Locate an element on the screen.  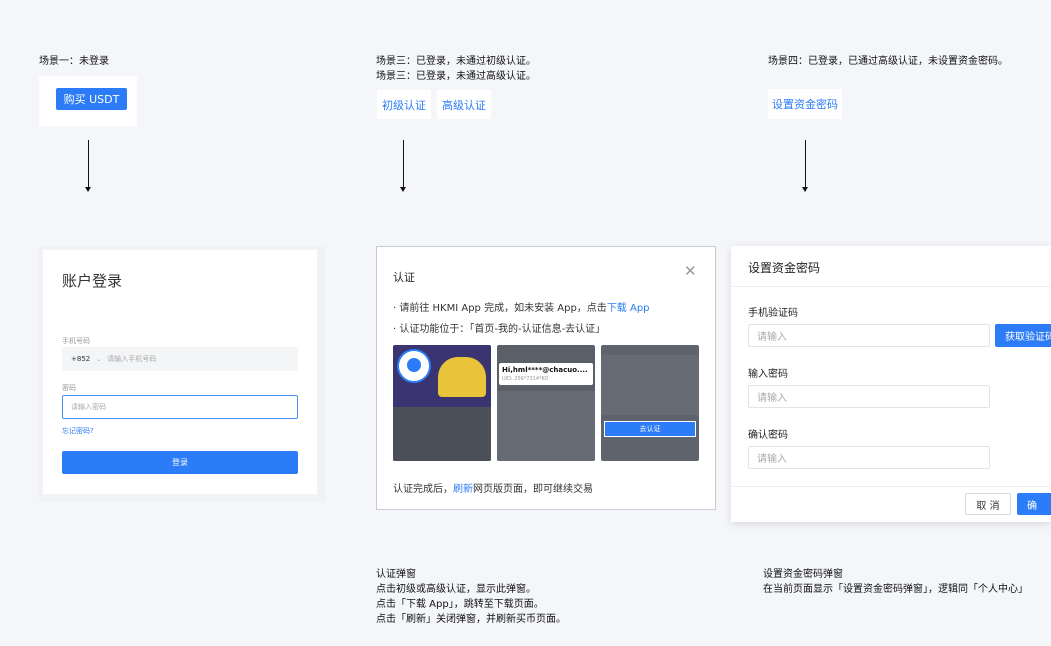
scene1-container: 购买 USDT is located at coordinates (88, 101).